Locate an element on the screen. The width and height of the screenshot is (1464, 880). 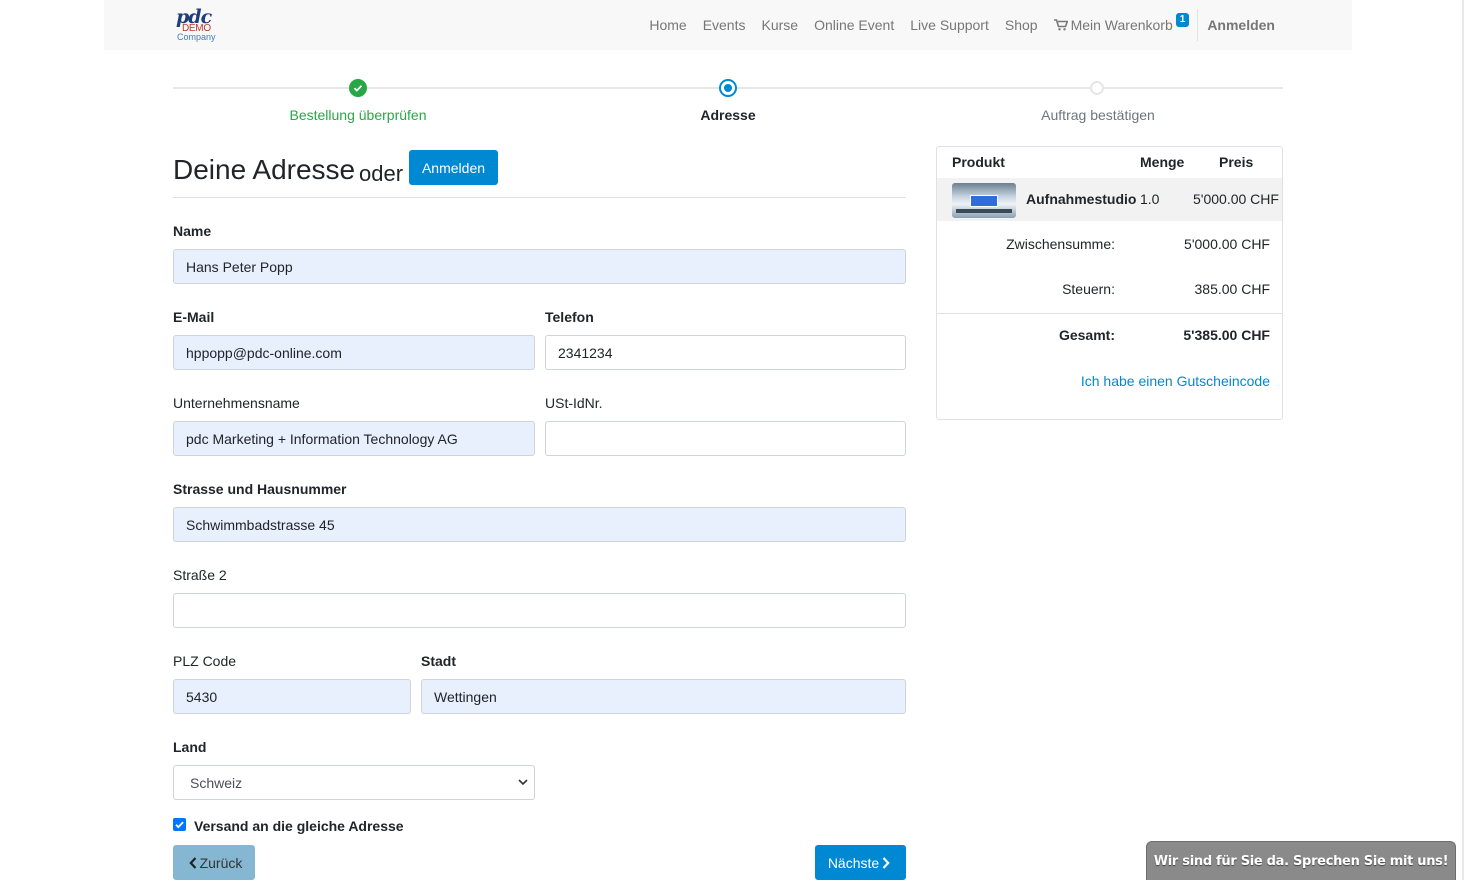
phone-field is located at coordinates (725, 352).